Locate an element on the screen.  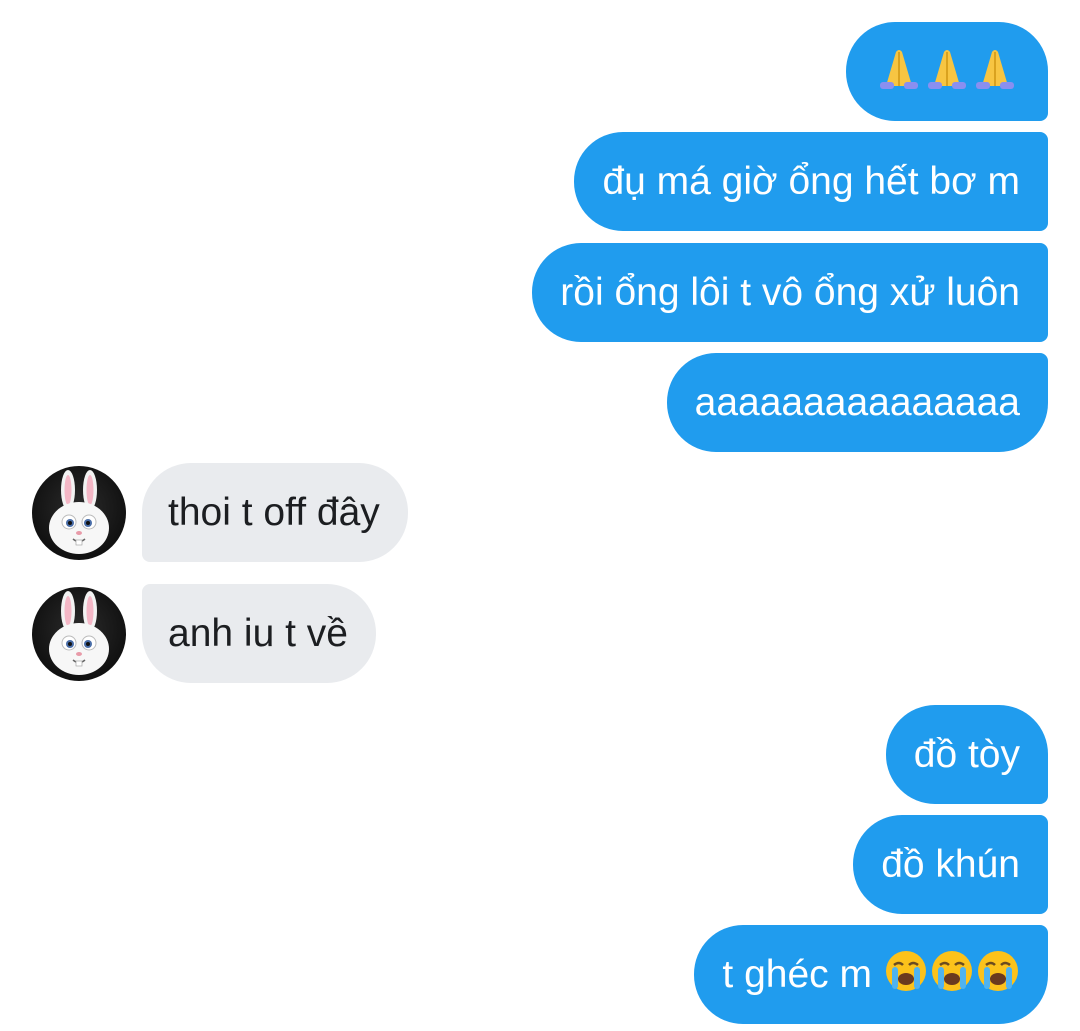
message-text: đồ khún is located at coordinates (950, 864).